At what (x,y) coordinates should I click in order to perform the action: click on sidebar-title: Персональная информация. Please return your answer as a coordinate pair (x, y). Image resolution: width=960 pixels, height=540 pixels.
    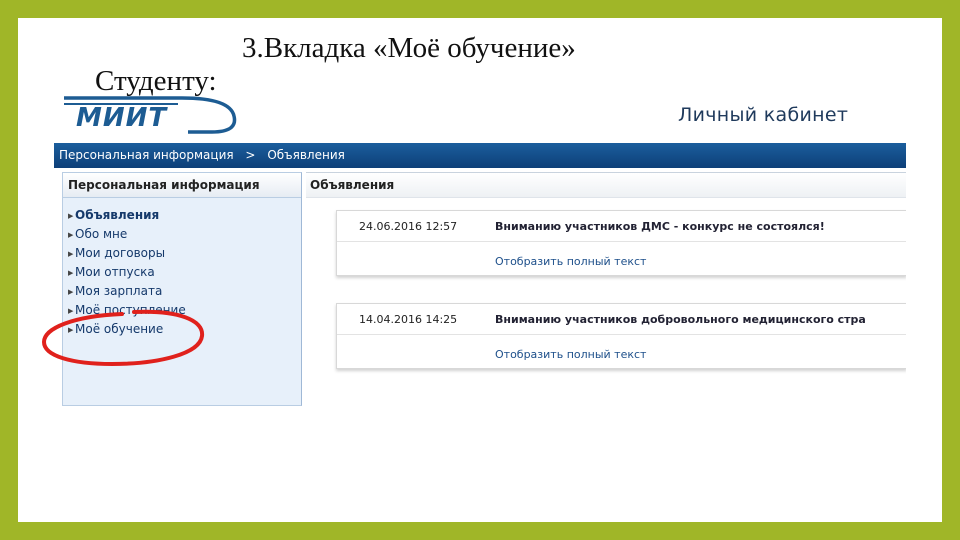
    Looking at the image, I should click on (182, 185).